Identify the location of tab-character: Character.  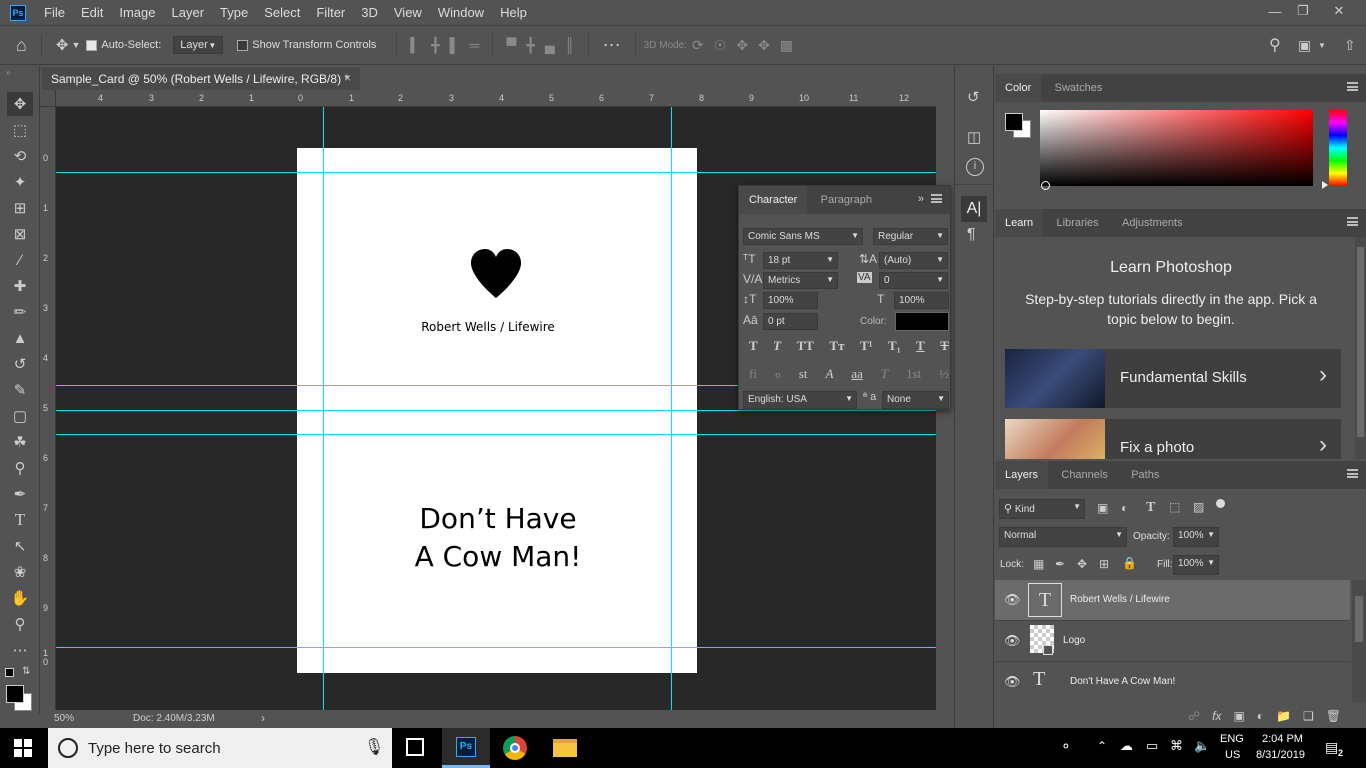
(773, 200).